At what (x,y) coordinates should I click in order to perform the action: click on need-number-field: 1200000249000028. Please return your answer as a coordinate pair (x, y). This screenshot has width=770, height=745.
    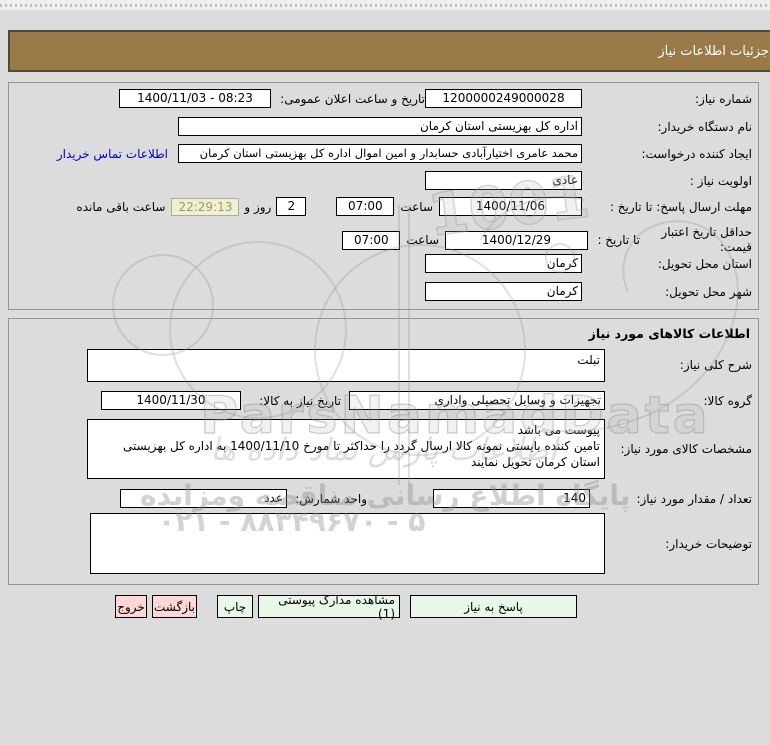
    Looking at the image, I should click on (503, 98).